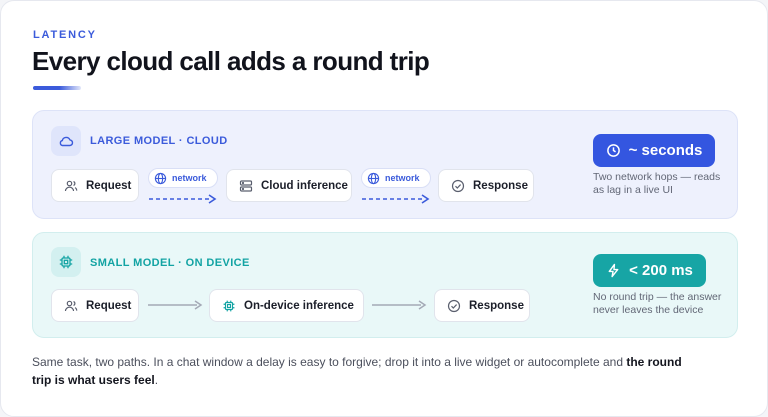 The width and height of the screenshot is (768, 417). What do you see at coordinates (654, 150) in the screenshot?
I see `cloud-latency-badge: ~ seconds` at bounding box center [654, 150].